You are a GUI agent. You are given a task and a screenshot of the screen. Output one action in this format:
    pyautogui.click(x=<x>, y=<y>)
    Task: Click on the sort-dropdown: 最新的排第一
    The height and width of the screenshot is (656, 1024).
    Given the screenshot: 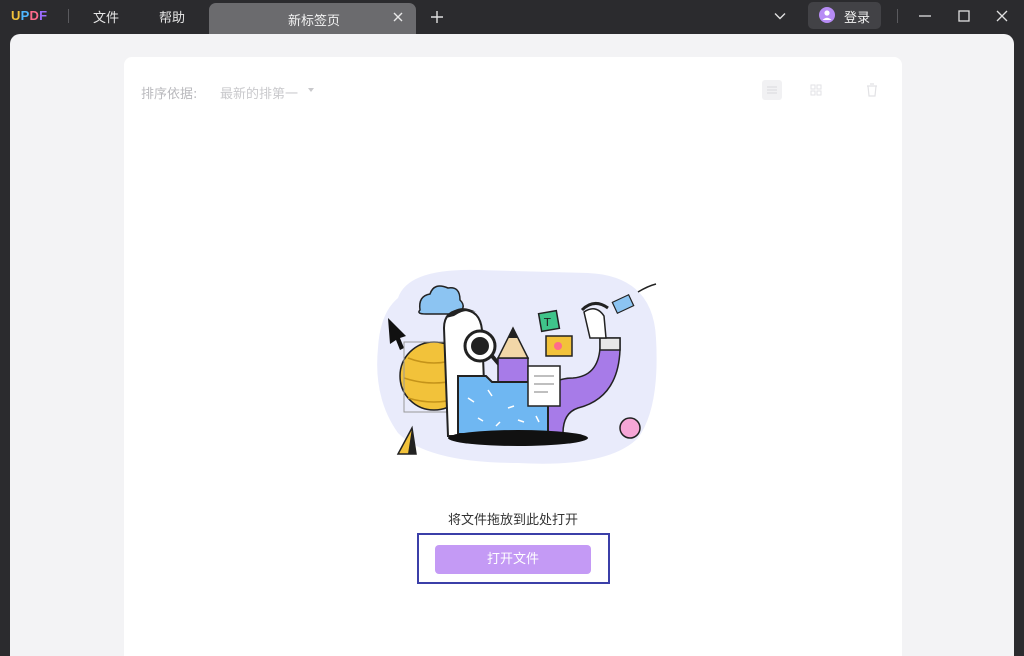 What is the action you would take?
    pyautogui.click(x=259, y=92)
    